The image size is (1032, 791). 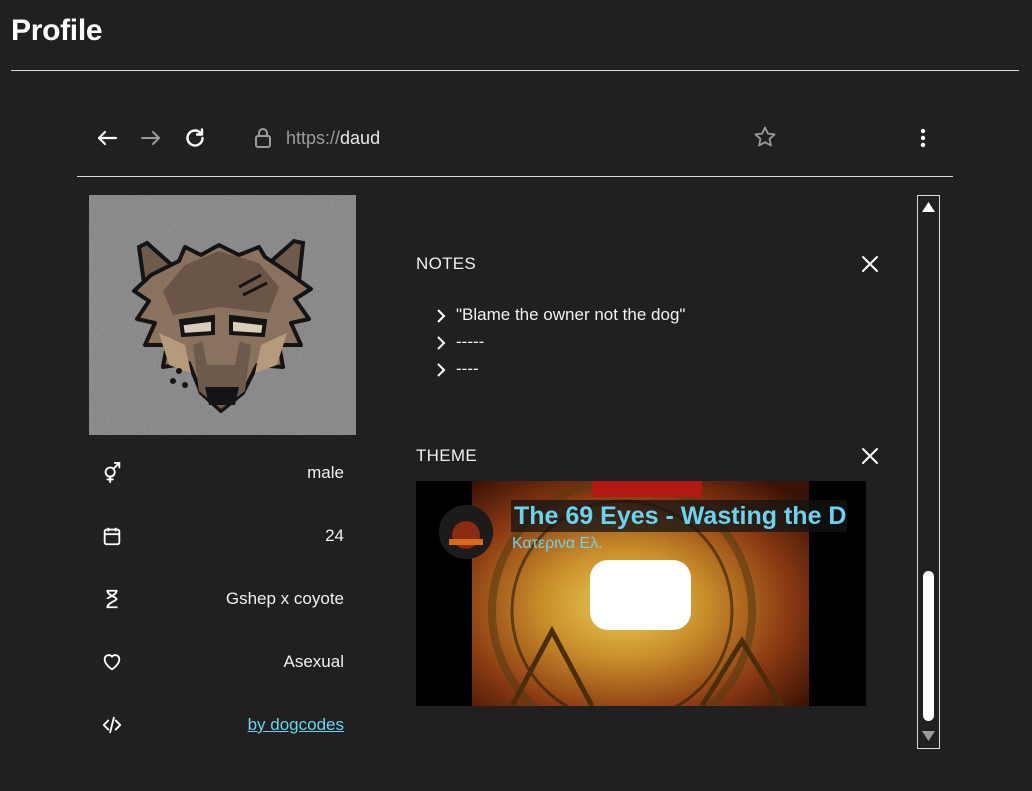 I want to click on orientation-value: Asexual, so click(x=313, y=661).